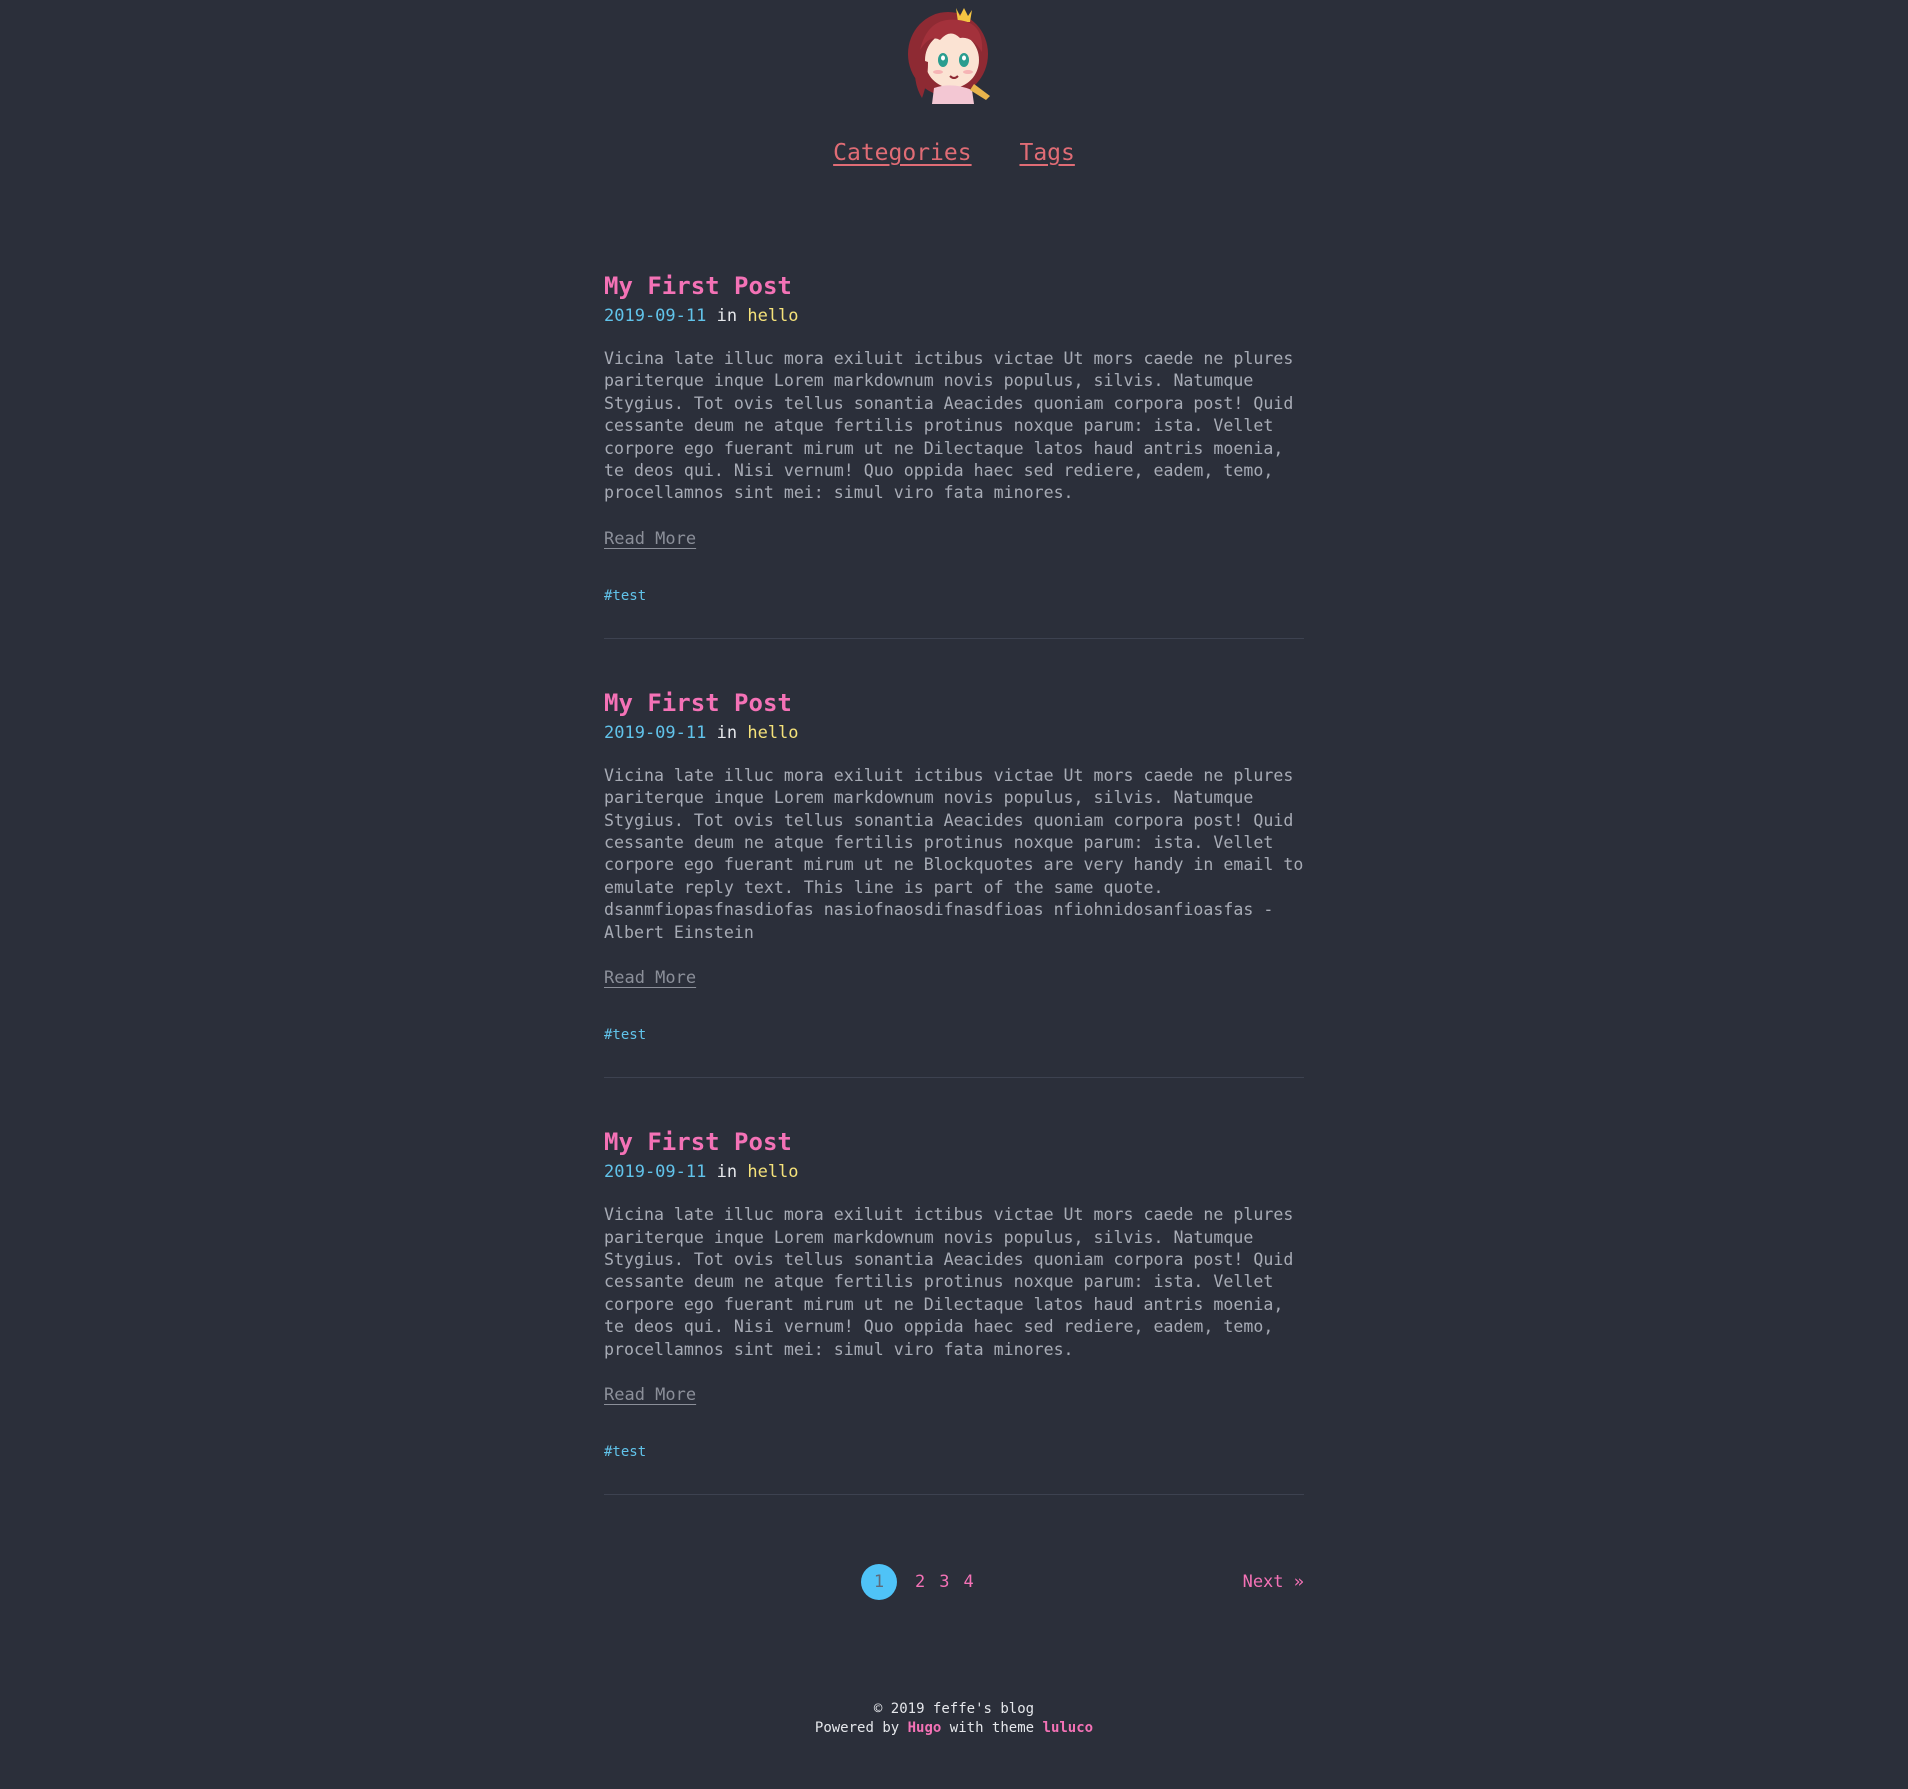 The image size is (1908, 1789). I want to click on nav-tags-link: Tags, so click(1046, 153).